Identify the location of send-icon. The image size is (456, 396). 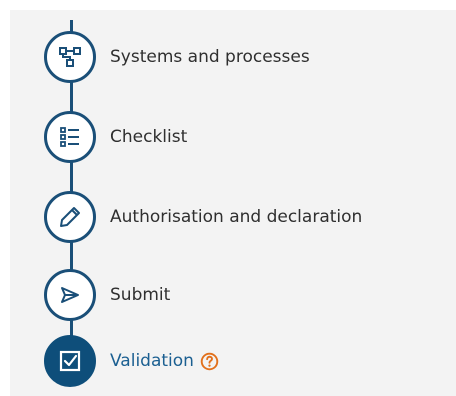
(70, 295).